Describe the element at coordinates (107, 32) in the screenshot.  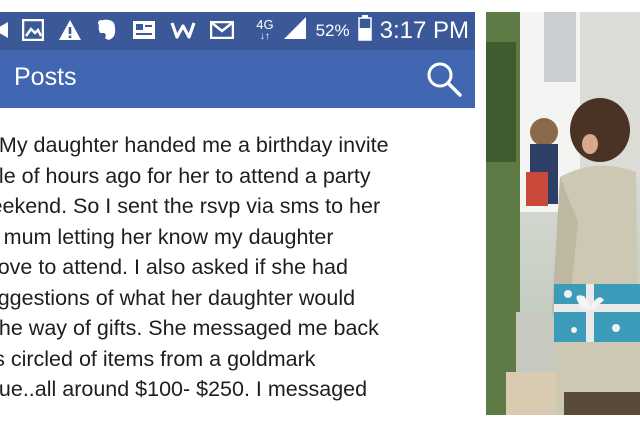
I see `evernote-icon` at that location.